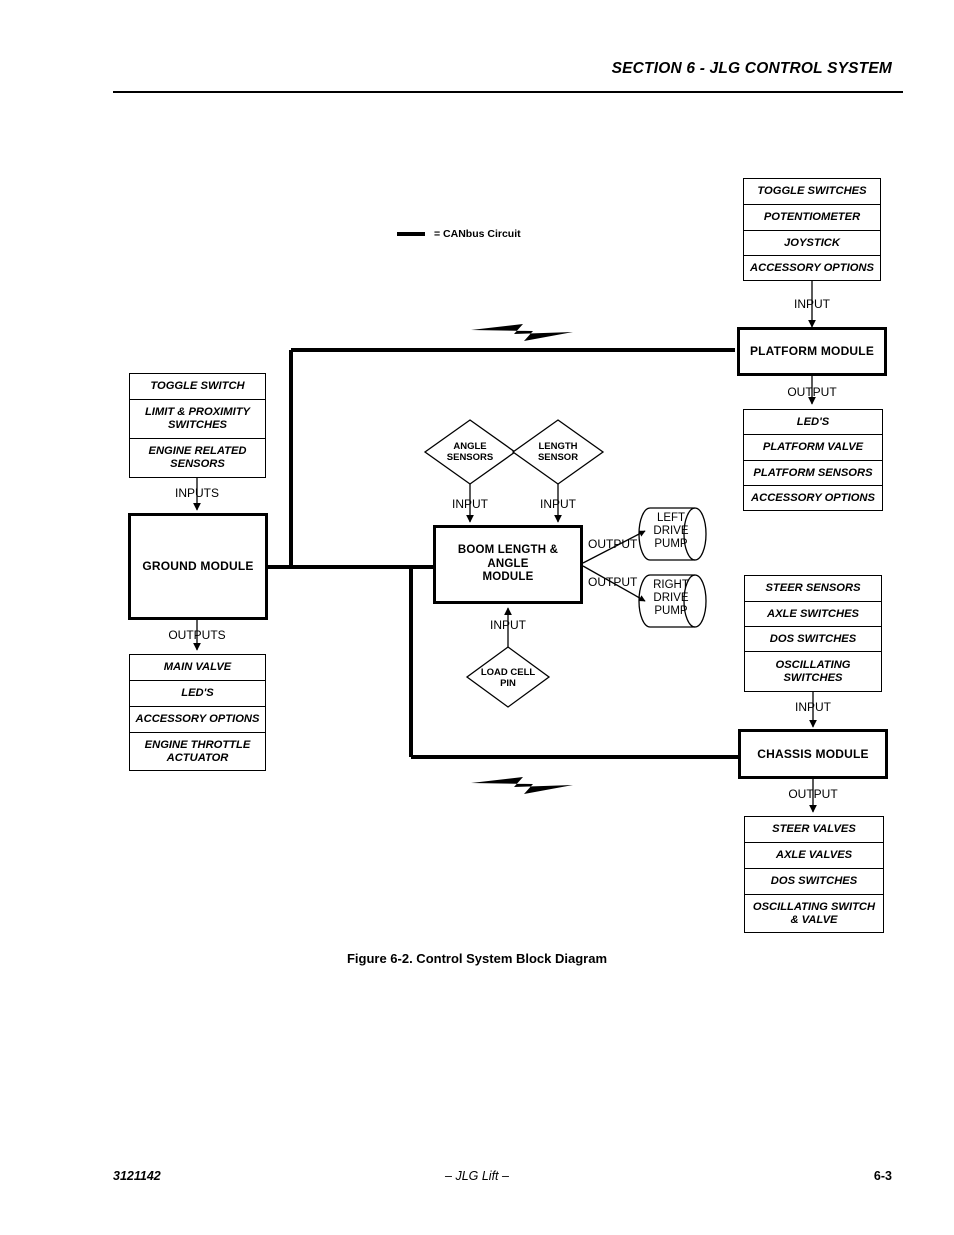 The image size is (954, 1235). I want to click on module-boom-label: BOOM LENGTH & ANGLE MODULE, so click(508, 564).